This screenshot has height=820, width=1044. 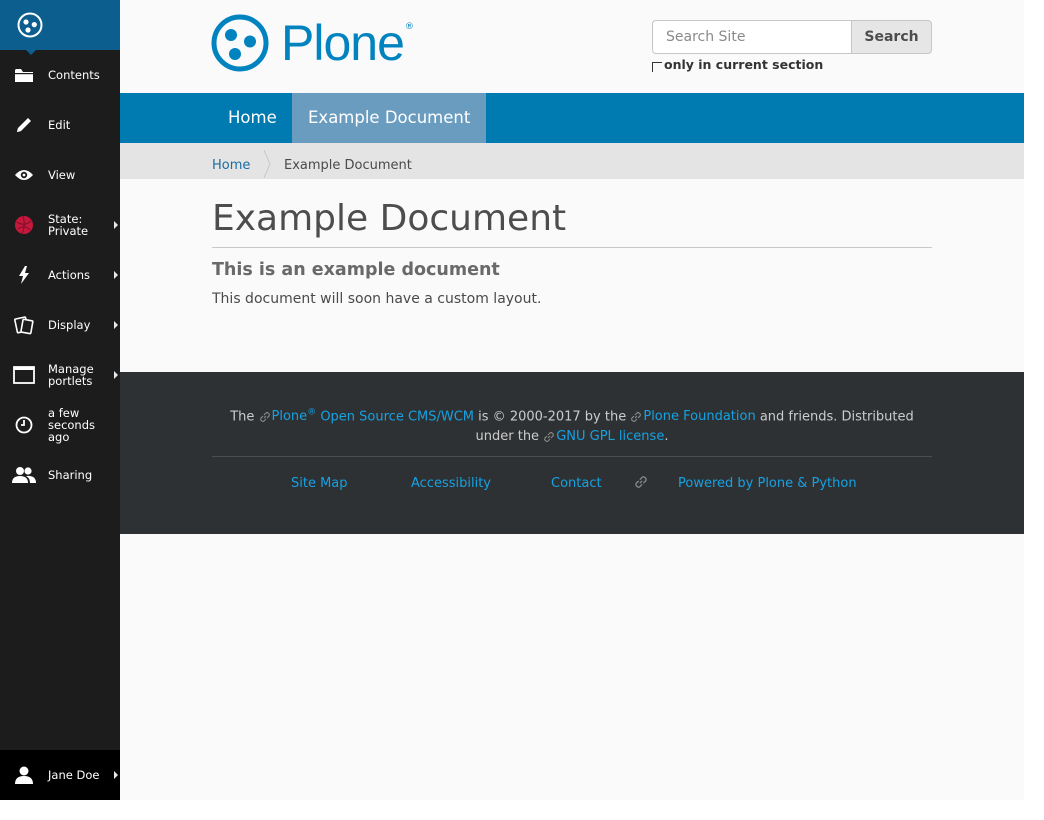 I want to click on toolbar-edit: Edit, so click(x=60, y=125).